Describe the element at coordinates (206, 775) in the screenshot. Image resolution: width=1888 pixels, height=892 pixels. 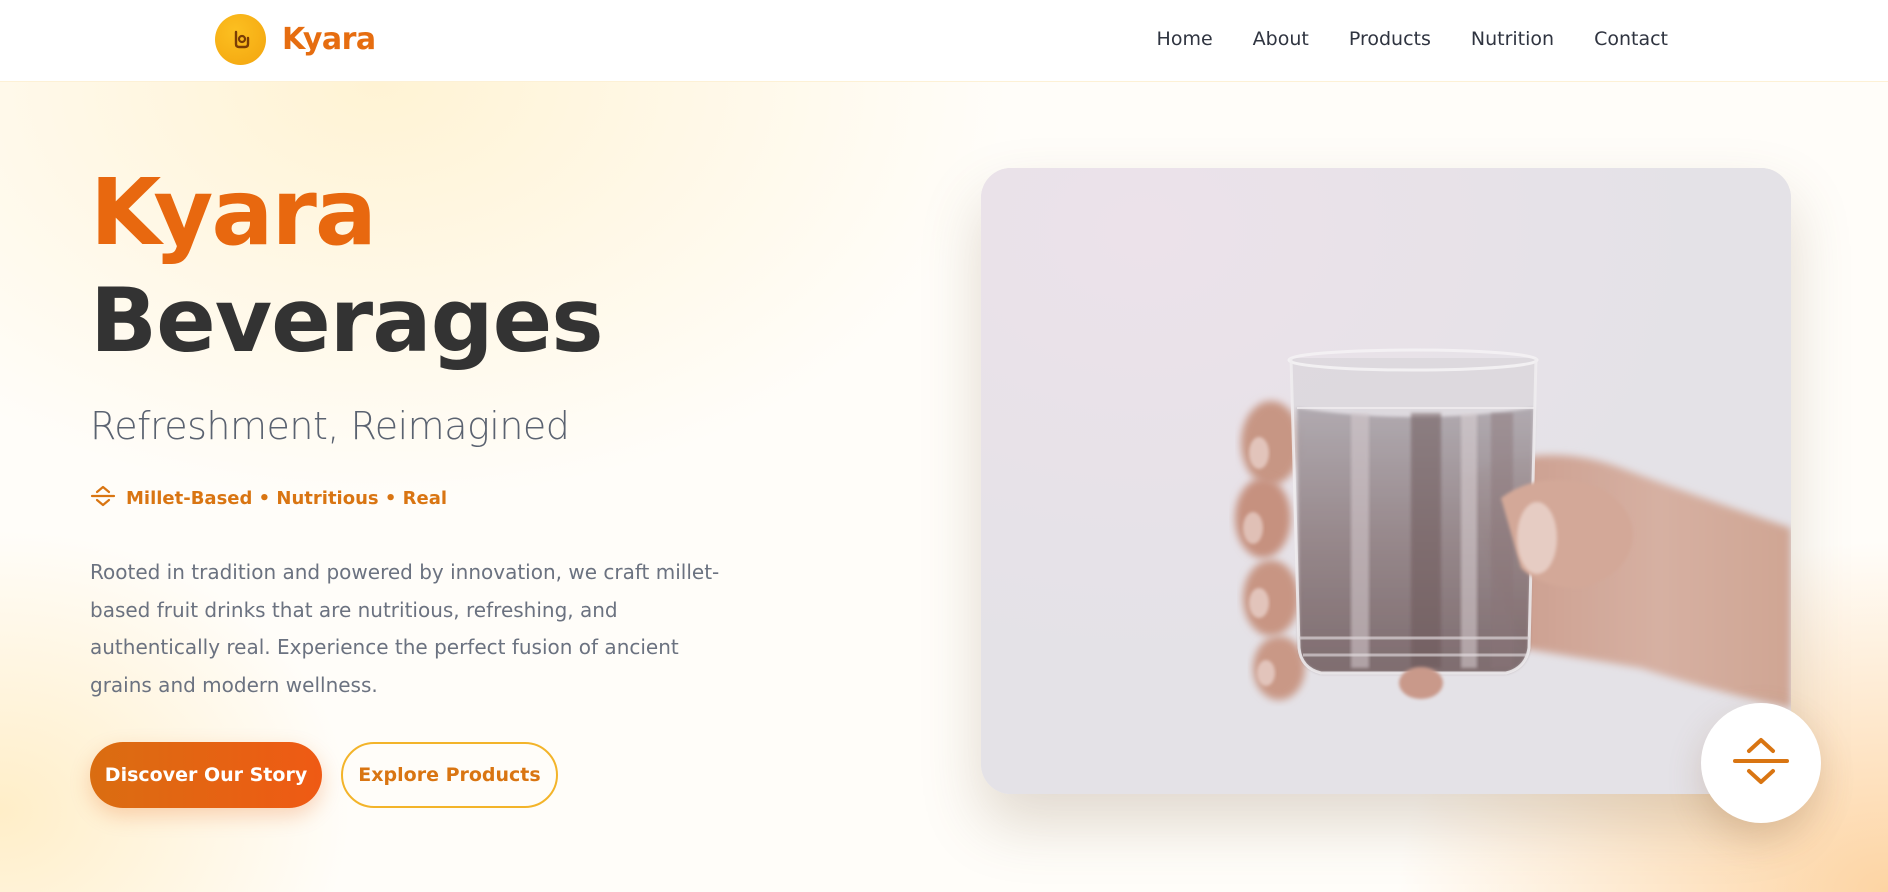
I see `discover-story-button: Discover Our Story` at that location.